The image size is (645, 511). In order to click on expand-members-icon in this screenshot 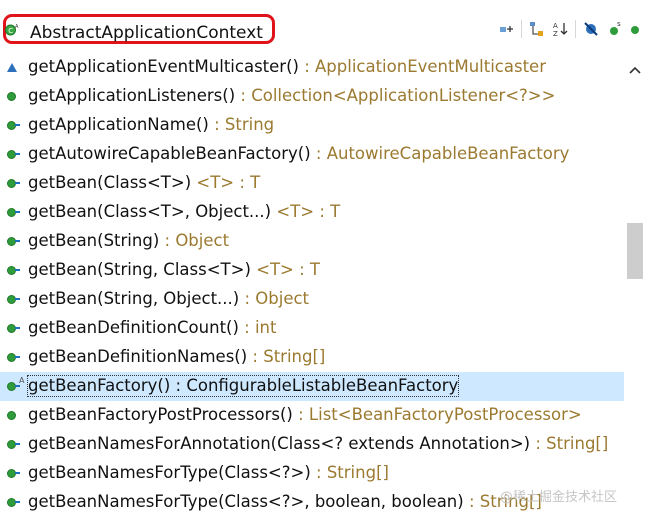, I will do `click(507, 29)`.